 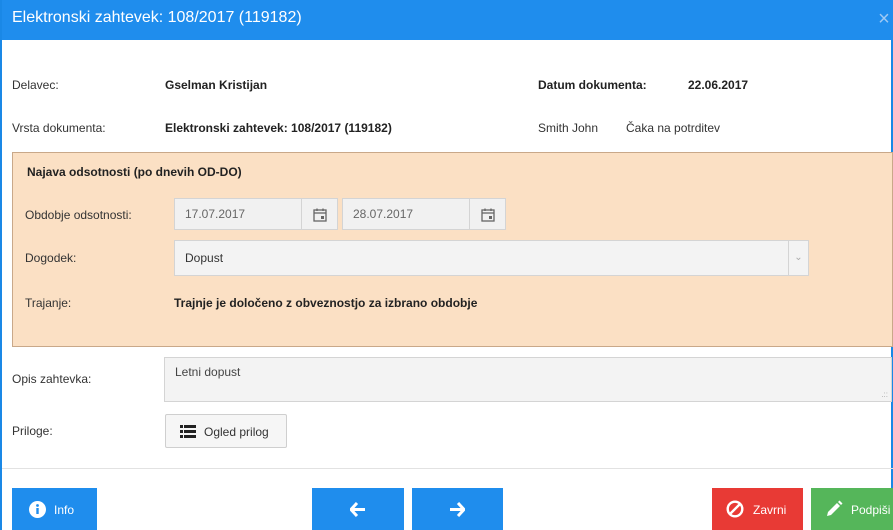 I want to click on previous-button, so click(x=358, y=509).